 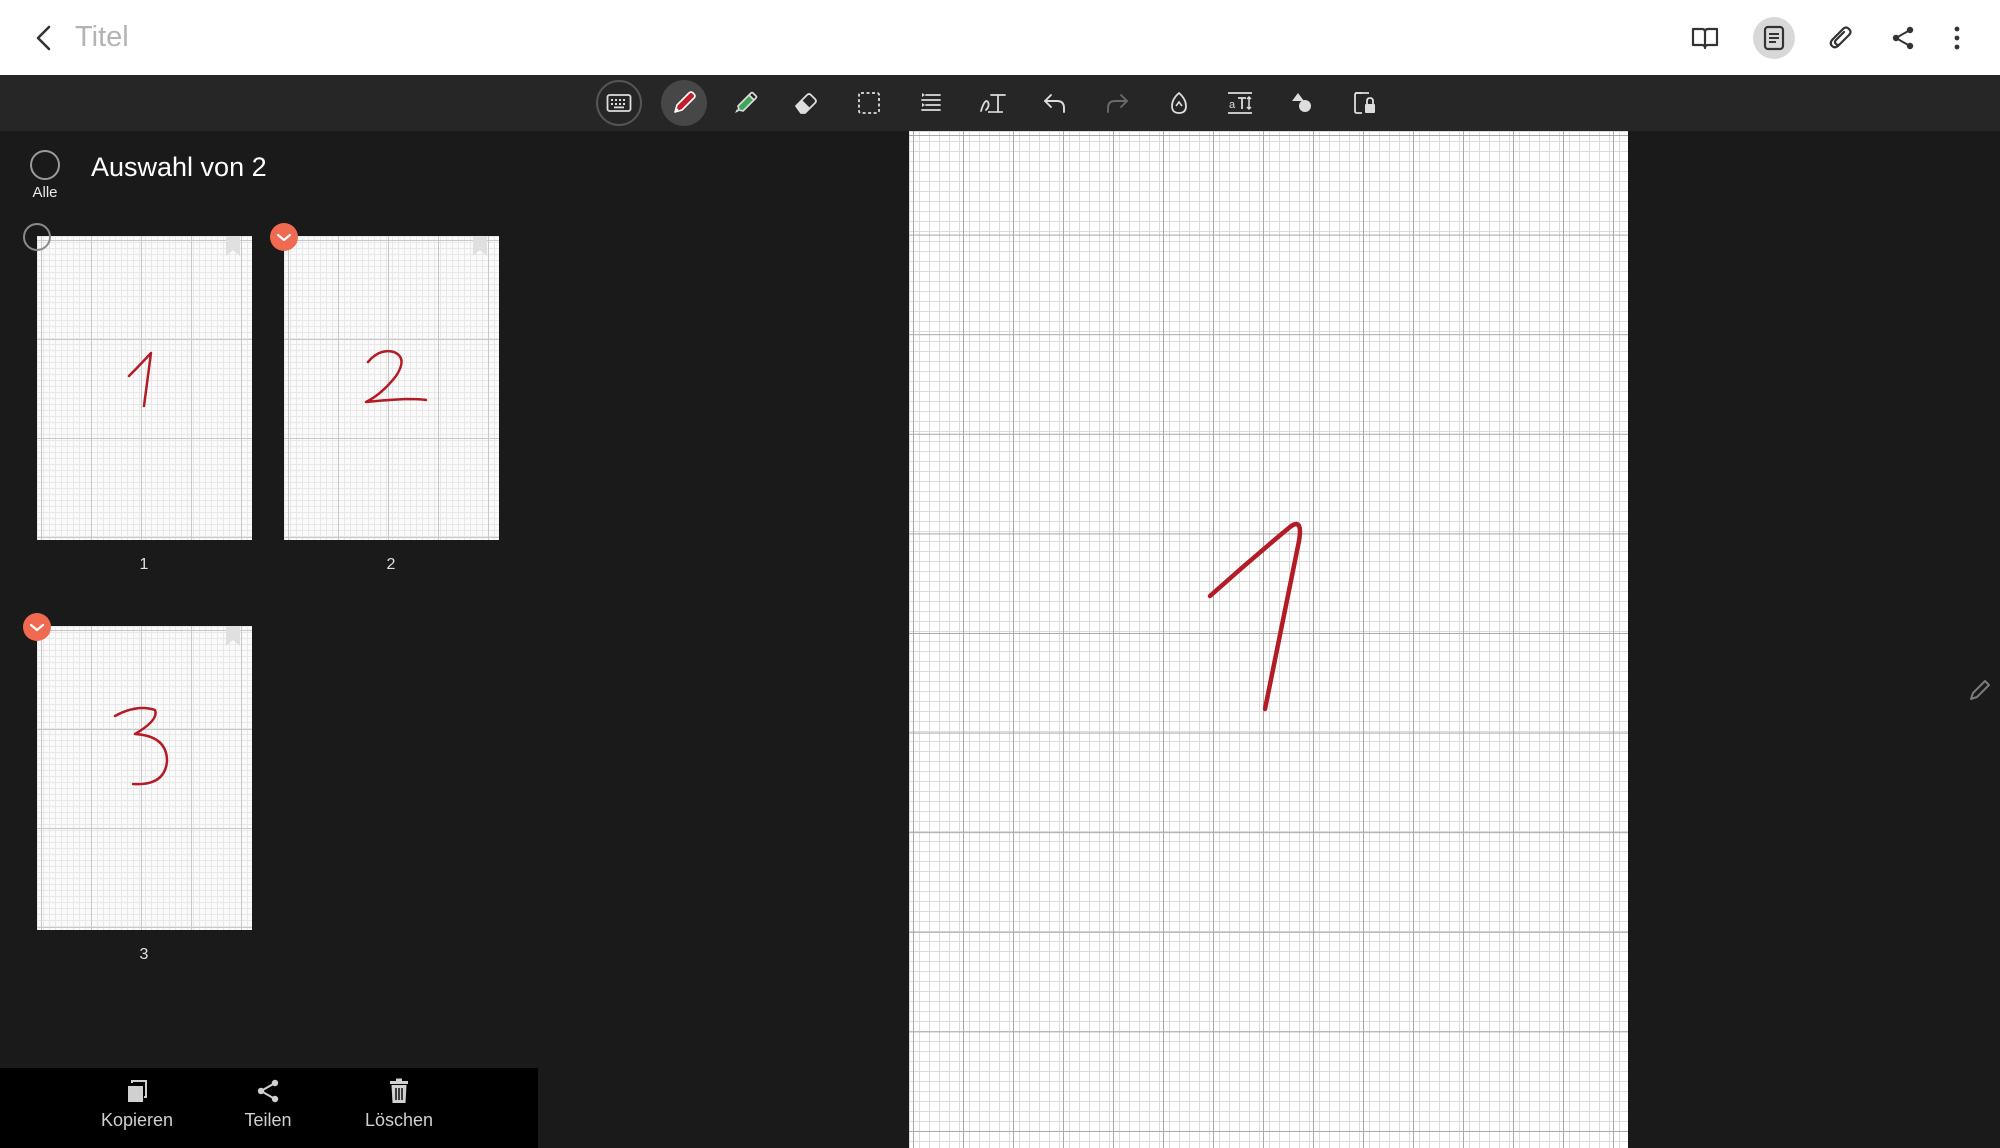 I want to click on handwriting-to-text-tool, so click(x=993, y=103).